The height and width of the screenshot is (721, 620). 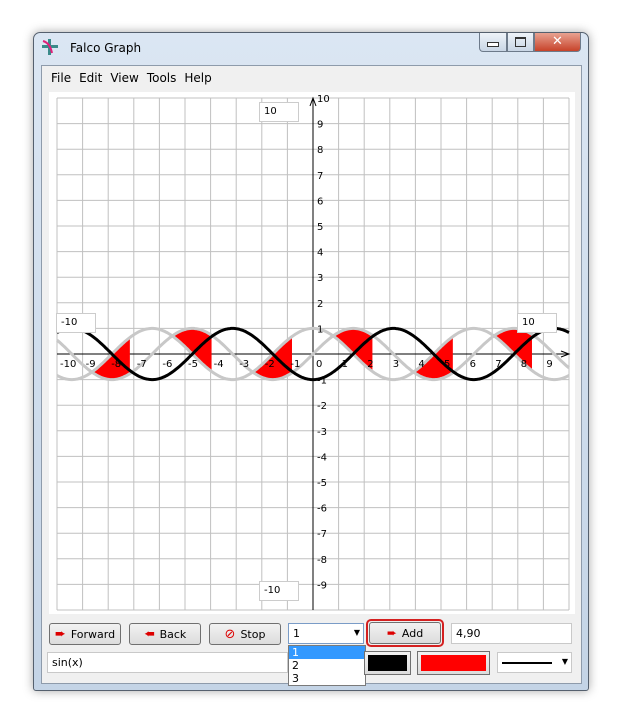 What do you see at coordinates (421, 364) in the screenshot?
I see `x-tick-label: 4` at bounding box center [421, 364].